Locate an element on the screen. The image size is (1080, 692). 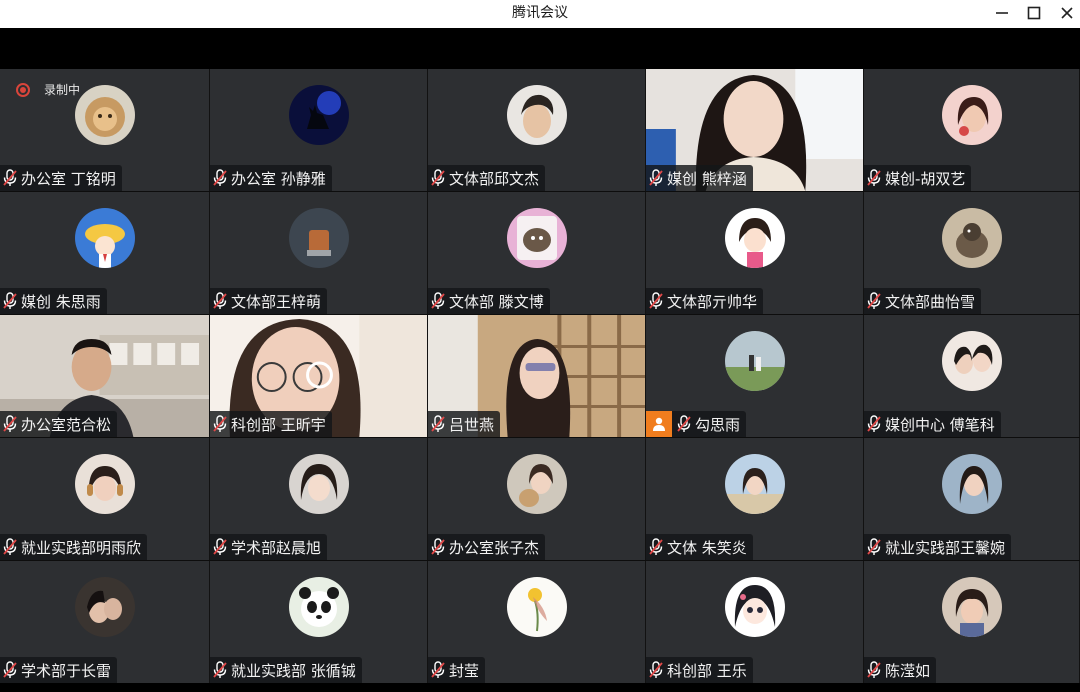
participant-tile: 学术部于长雷 is located at coordinates (105, 622).